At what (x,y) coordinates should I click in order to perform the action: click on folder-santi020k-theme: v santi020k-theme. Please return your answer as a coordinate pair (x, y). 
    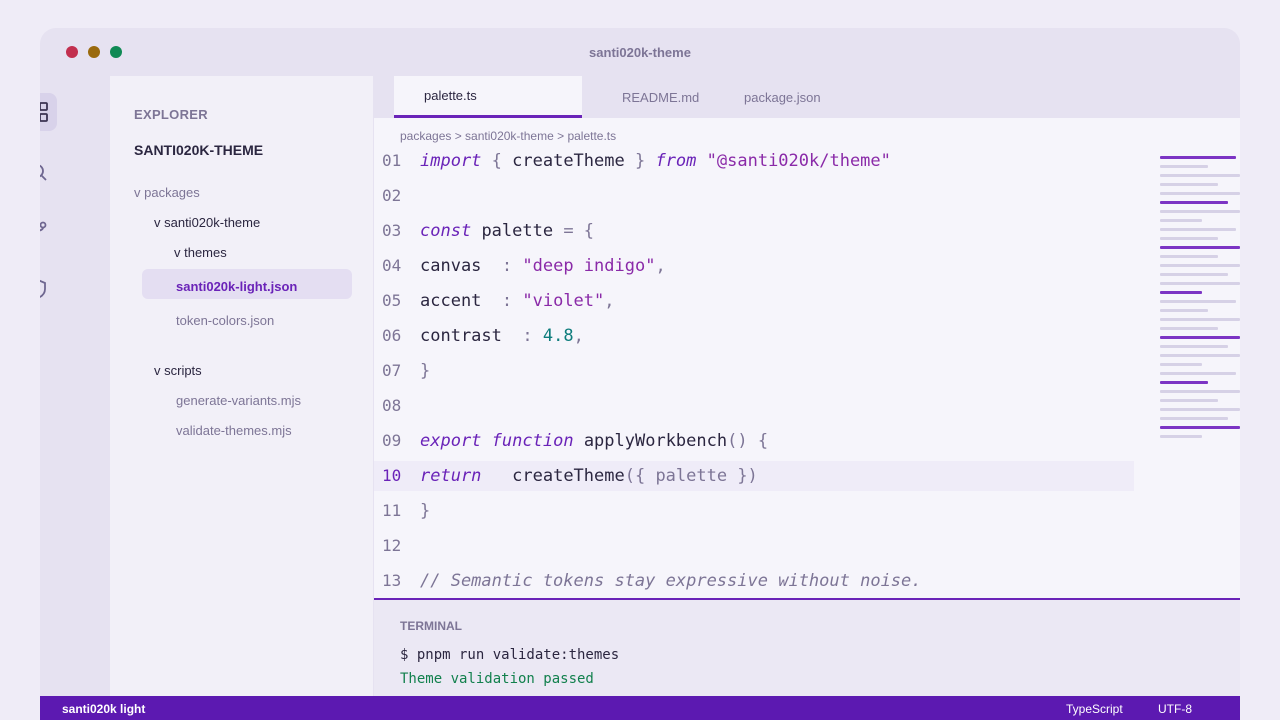
    Looking at the image, I should click on (207, 222).